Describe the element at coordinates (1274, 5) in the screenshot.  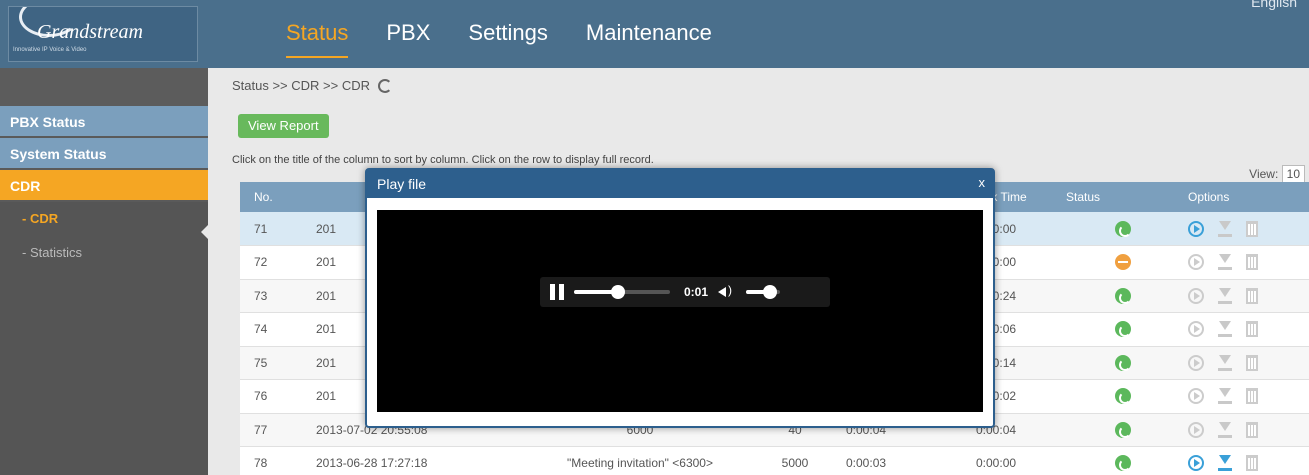
I see `language-selector: English` at that location.